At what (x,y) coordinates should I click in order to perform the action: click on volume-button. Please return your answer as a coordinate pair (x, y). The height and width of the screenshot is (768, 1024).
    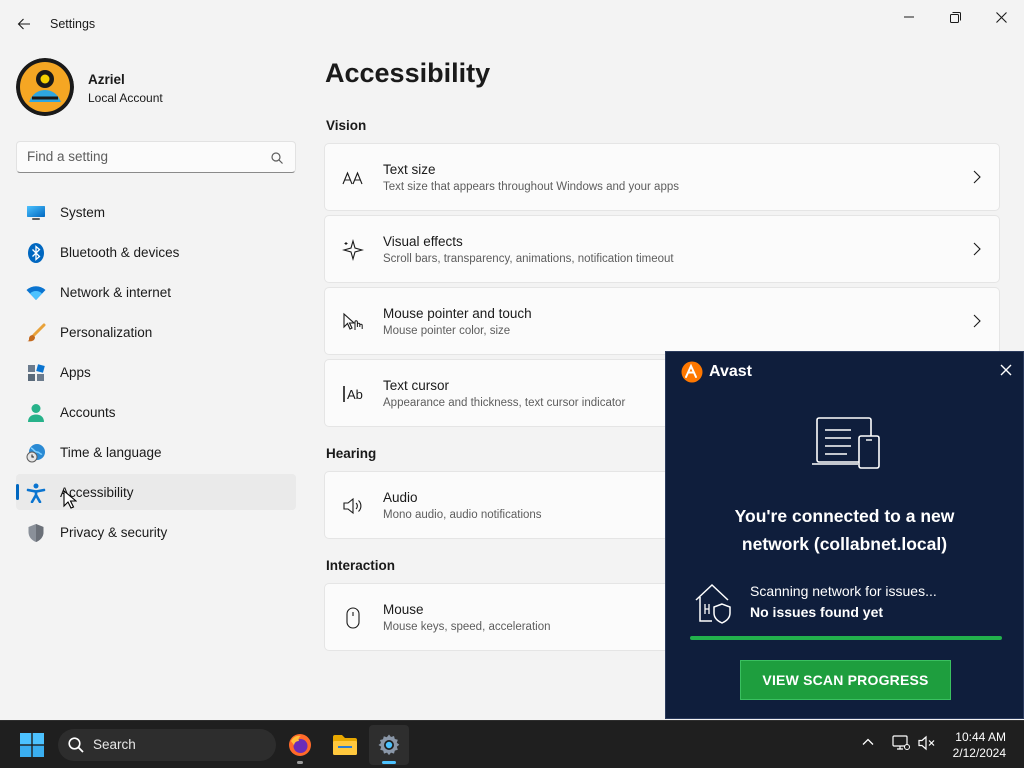
    Looking at the image, I should click on (927, 745).